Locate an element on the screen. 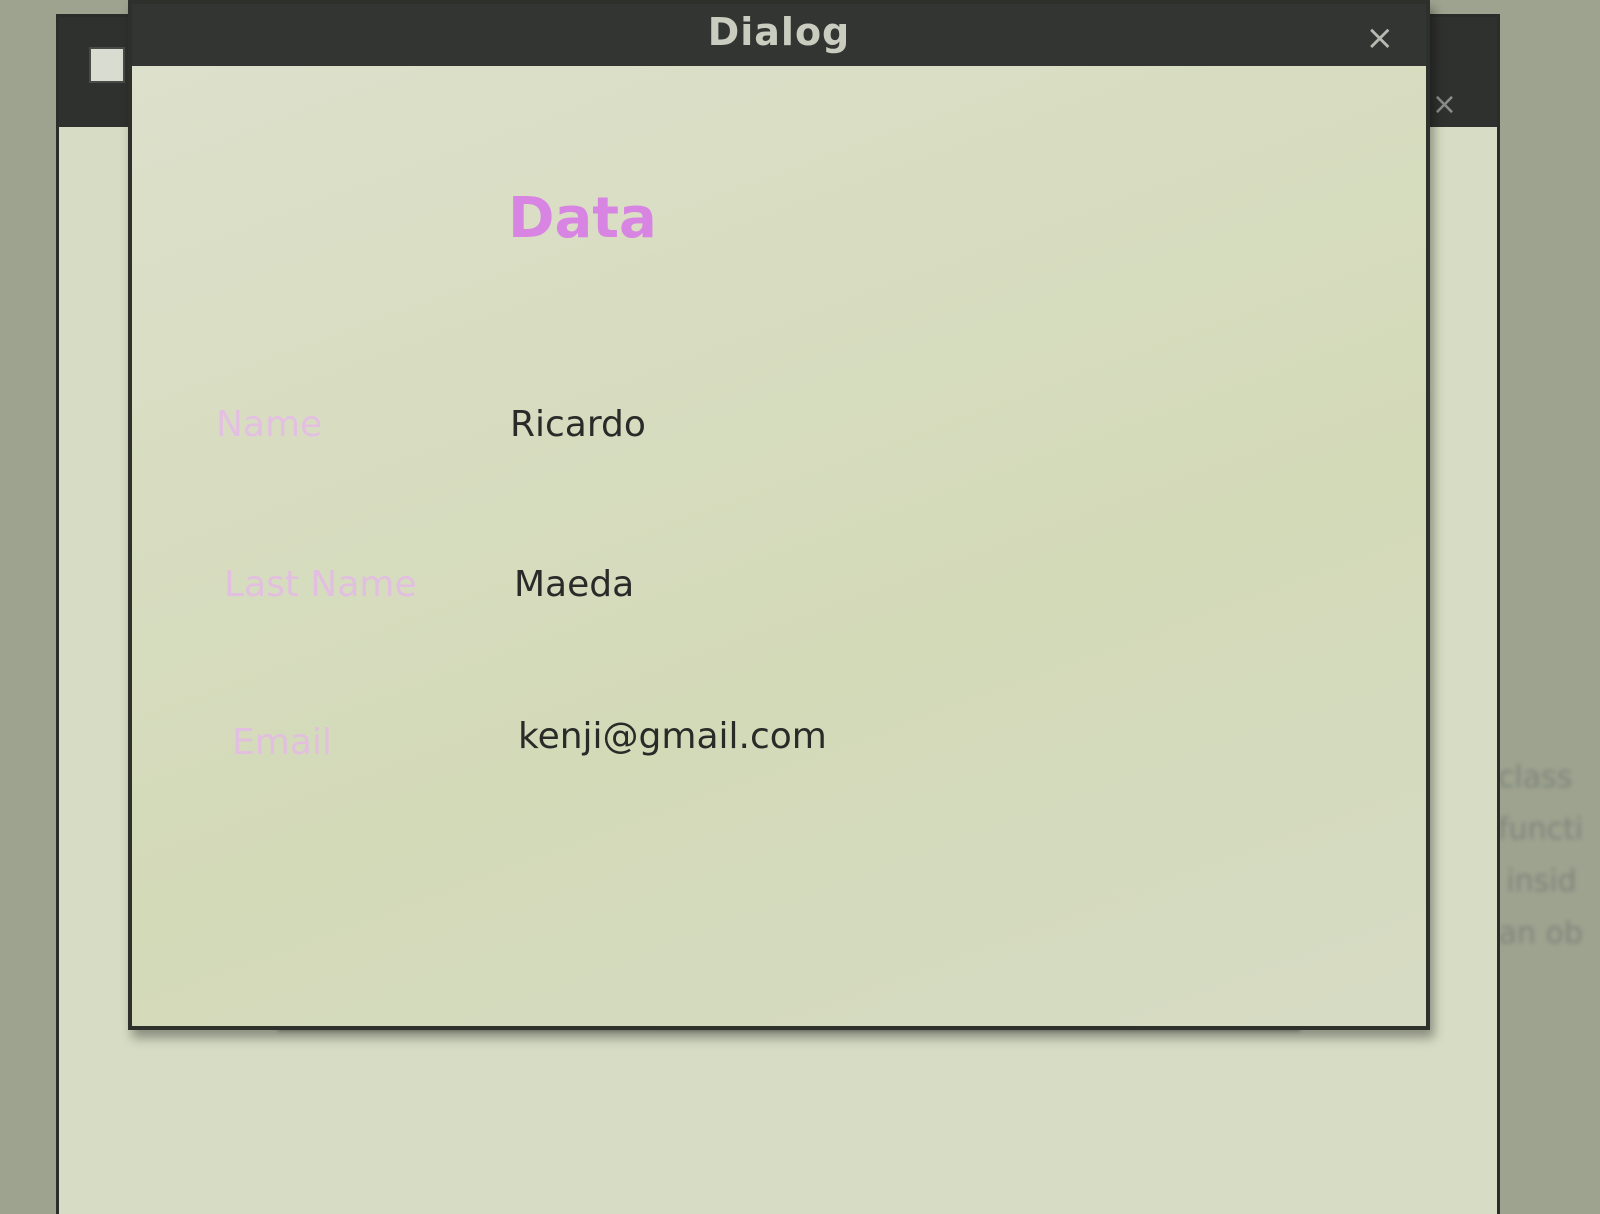  name-label: Name is located at coordinates (269, 424).